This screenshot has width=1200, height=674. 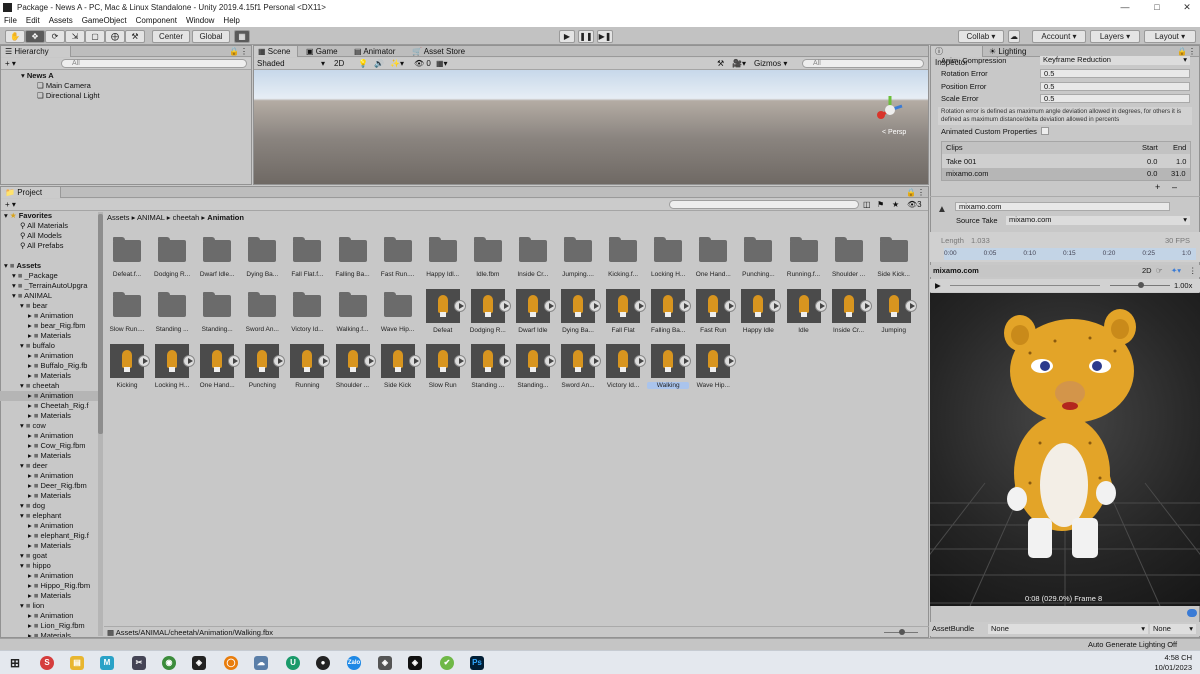 What do you see at coordinates (1115, 60) in the screenshot?
I see `anim-compression-dropdown: Keyframe Reduction ▾` at bounding box center [1115, 60].